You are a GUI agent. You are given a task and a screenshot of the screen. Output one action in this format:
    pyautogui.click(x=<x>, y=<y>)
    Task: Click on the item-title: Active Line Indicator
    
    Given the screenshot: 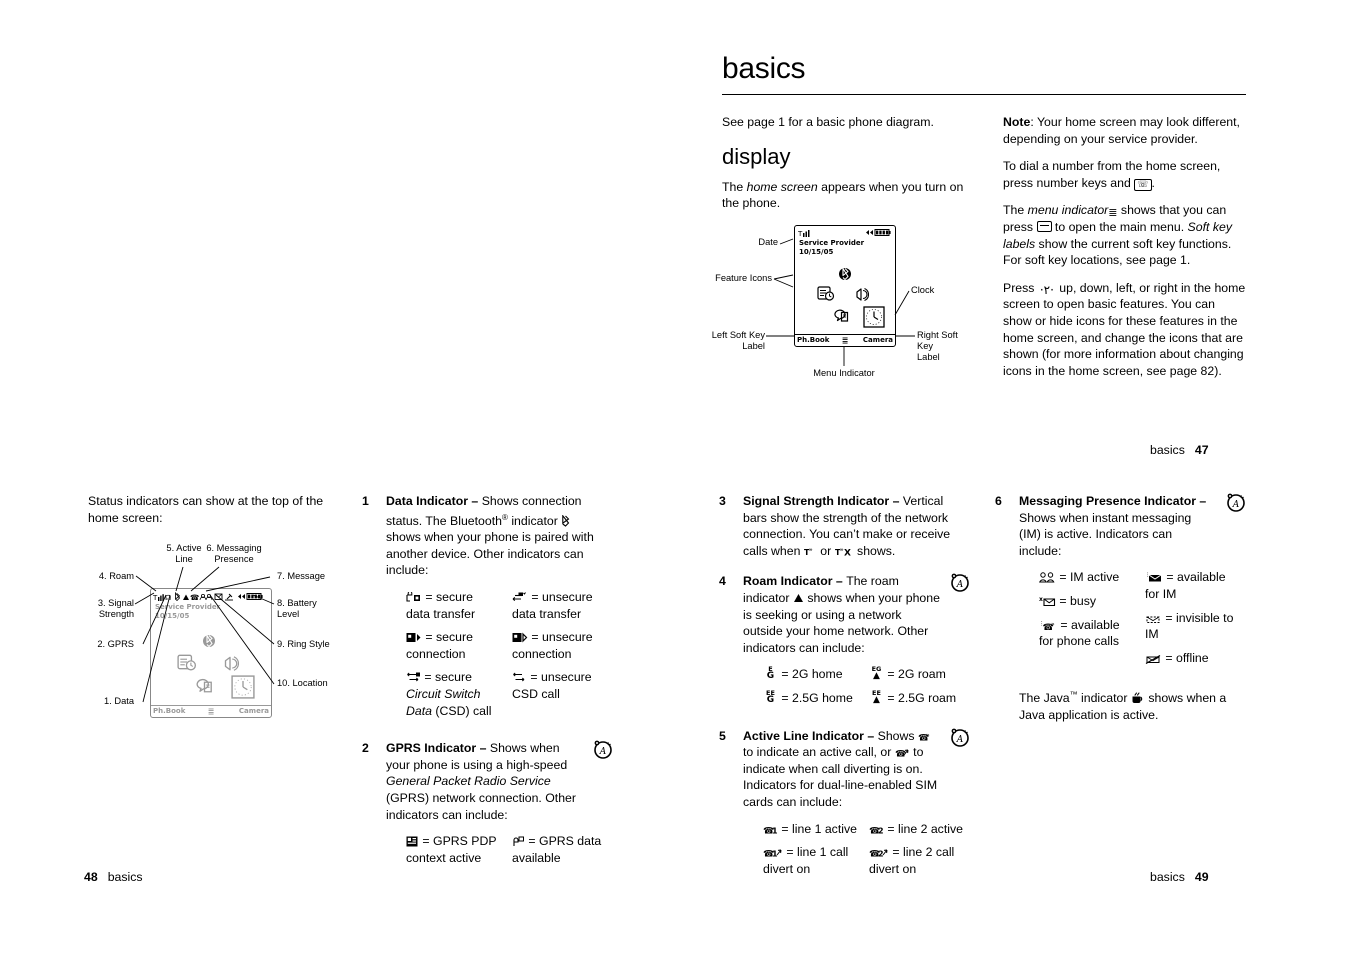 What is the action you would take?
    pyautogui.click(x=803, y=735)
    